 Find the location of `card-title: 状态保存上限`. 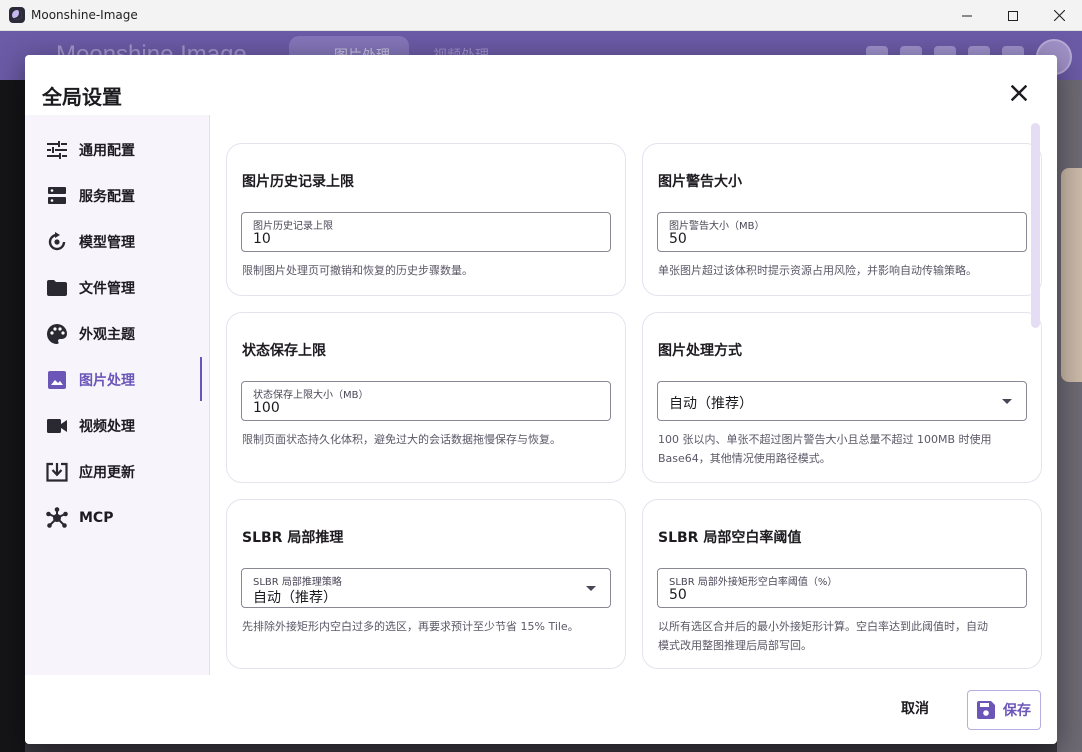

card-title: 状态保存上限 is located at coordinates (284, 351).